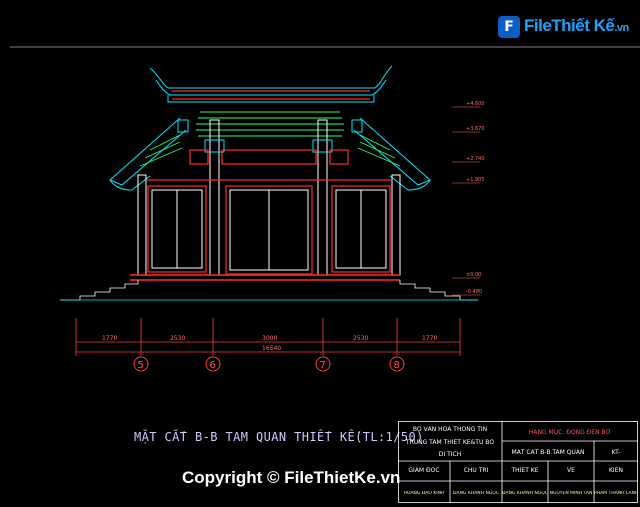 The width and height of the screenshot is (640, 507). I want to click on tb-name-4: NGUYỄN MINH TÂN, so click(571, 493).